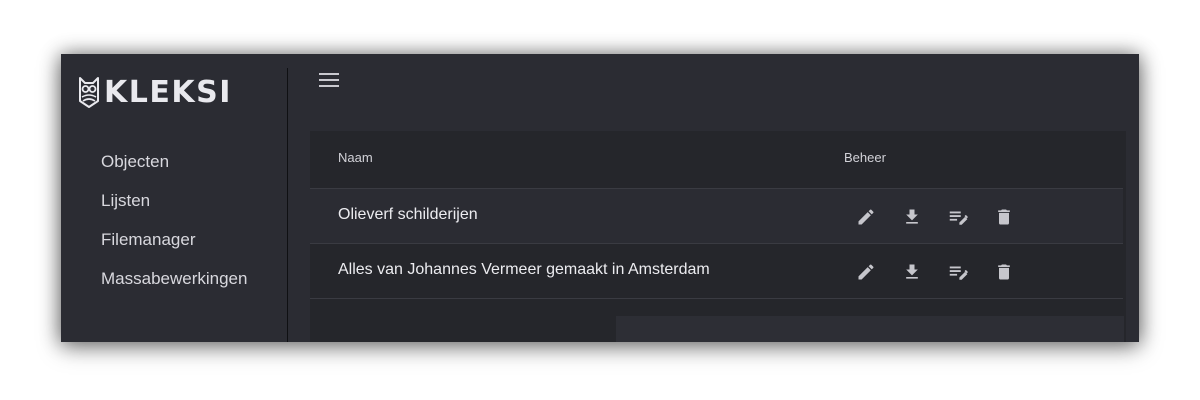  Describe the element at coordinates (870, 329) in the screenshot. I see `table-footer` at that location.